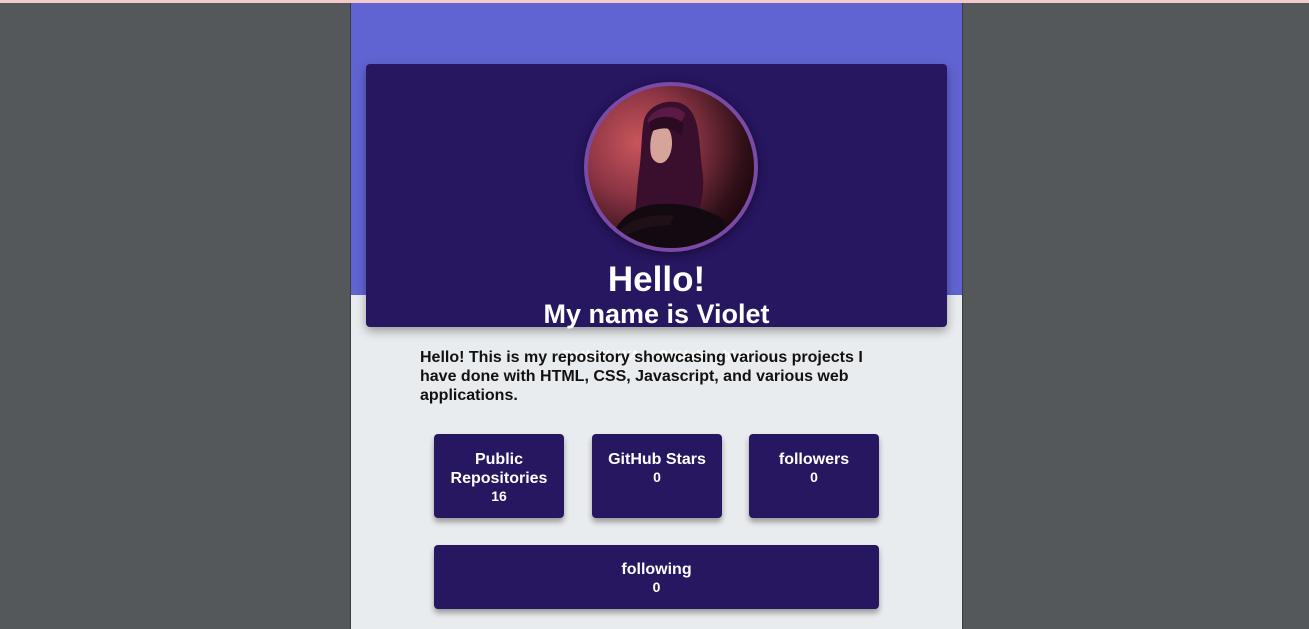 The width and height of the screenshot is (1309, 629). Describe the element at coordinates (814, 459) in the screenshot. I see `stat-label: followers` at that location.